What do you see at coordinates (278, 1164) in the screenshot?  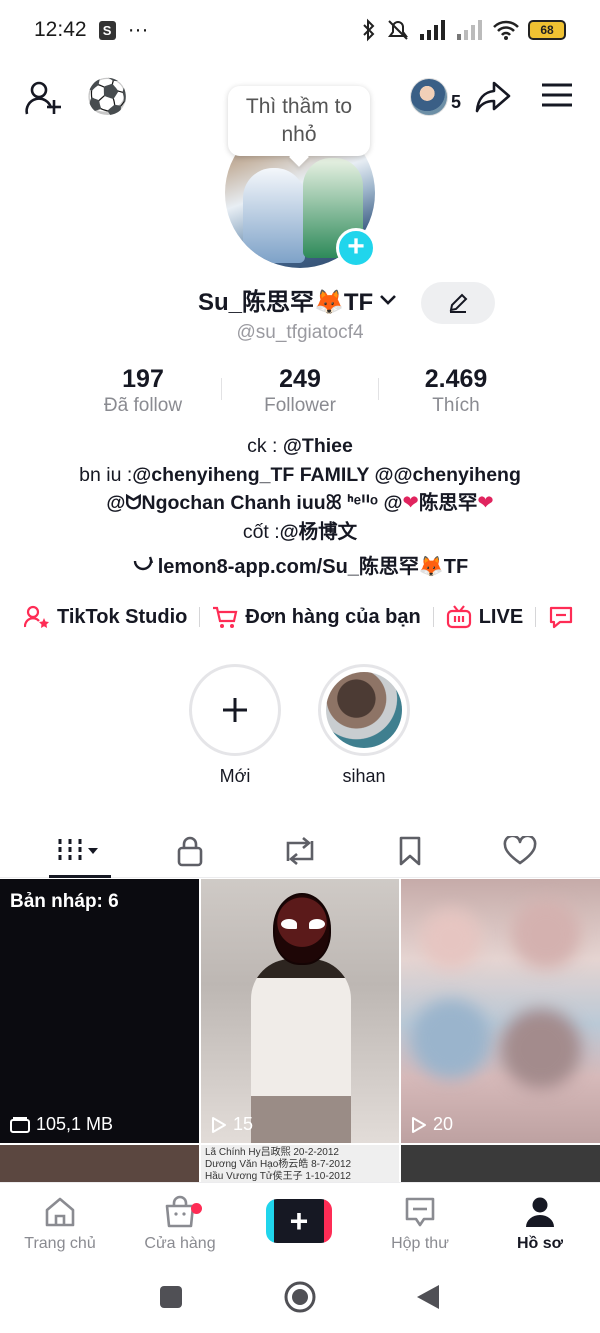 I see `cell-text-line: Dương Văn Hạo杨云皓 8-7-2012` at bounding box center [278, 1164].